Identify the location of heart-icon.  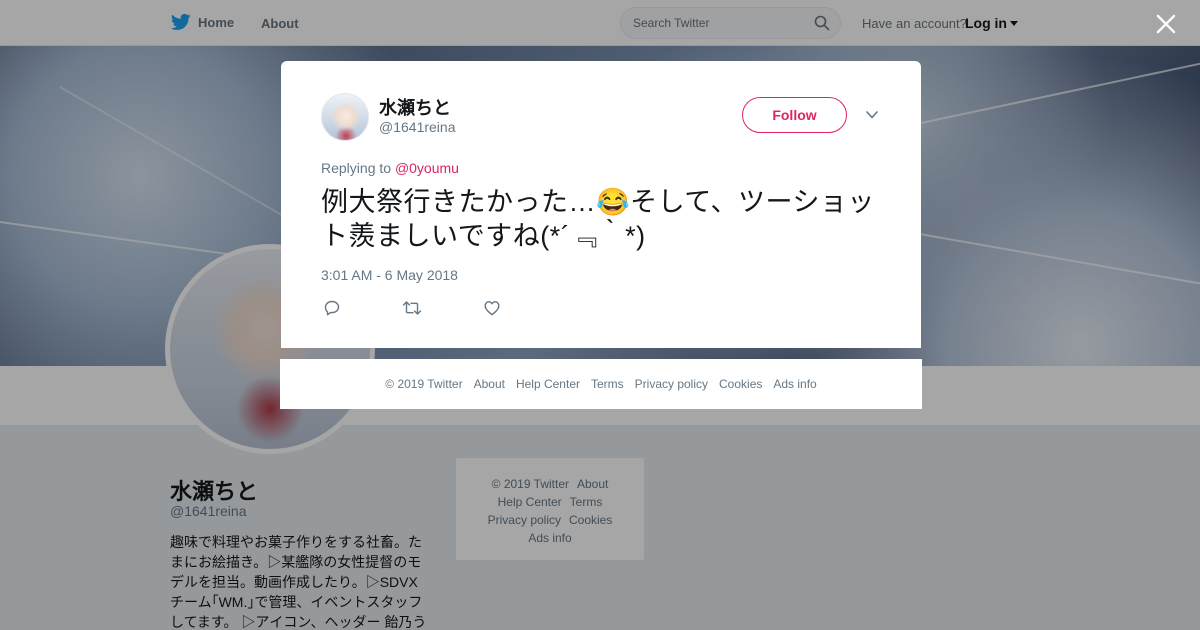
(492, 308).